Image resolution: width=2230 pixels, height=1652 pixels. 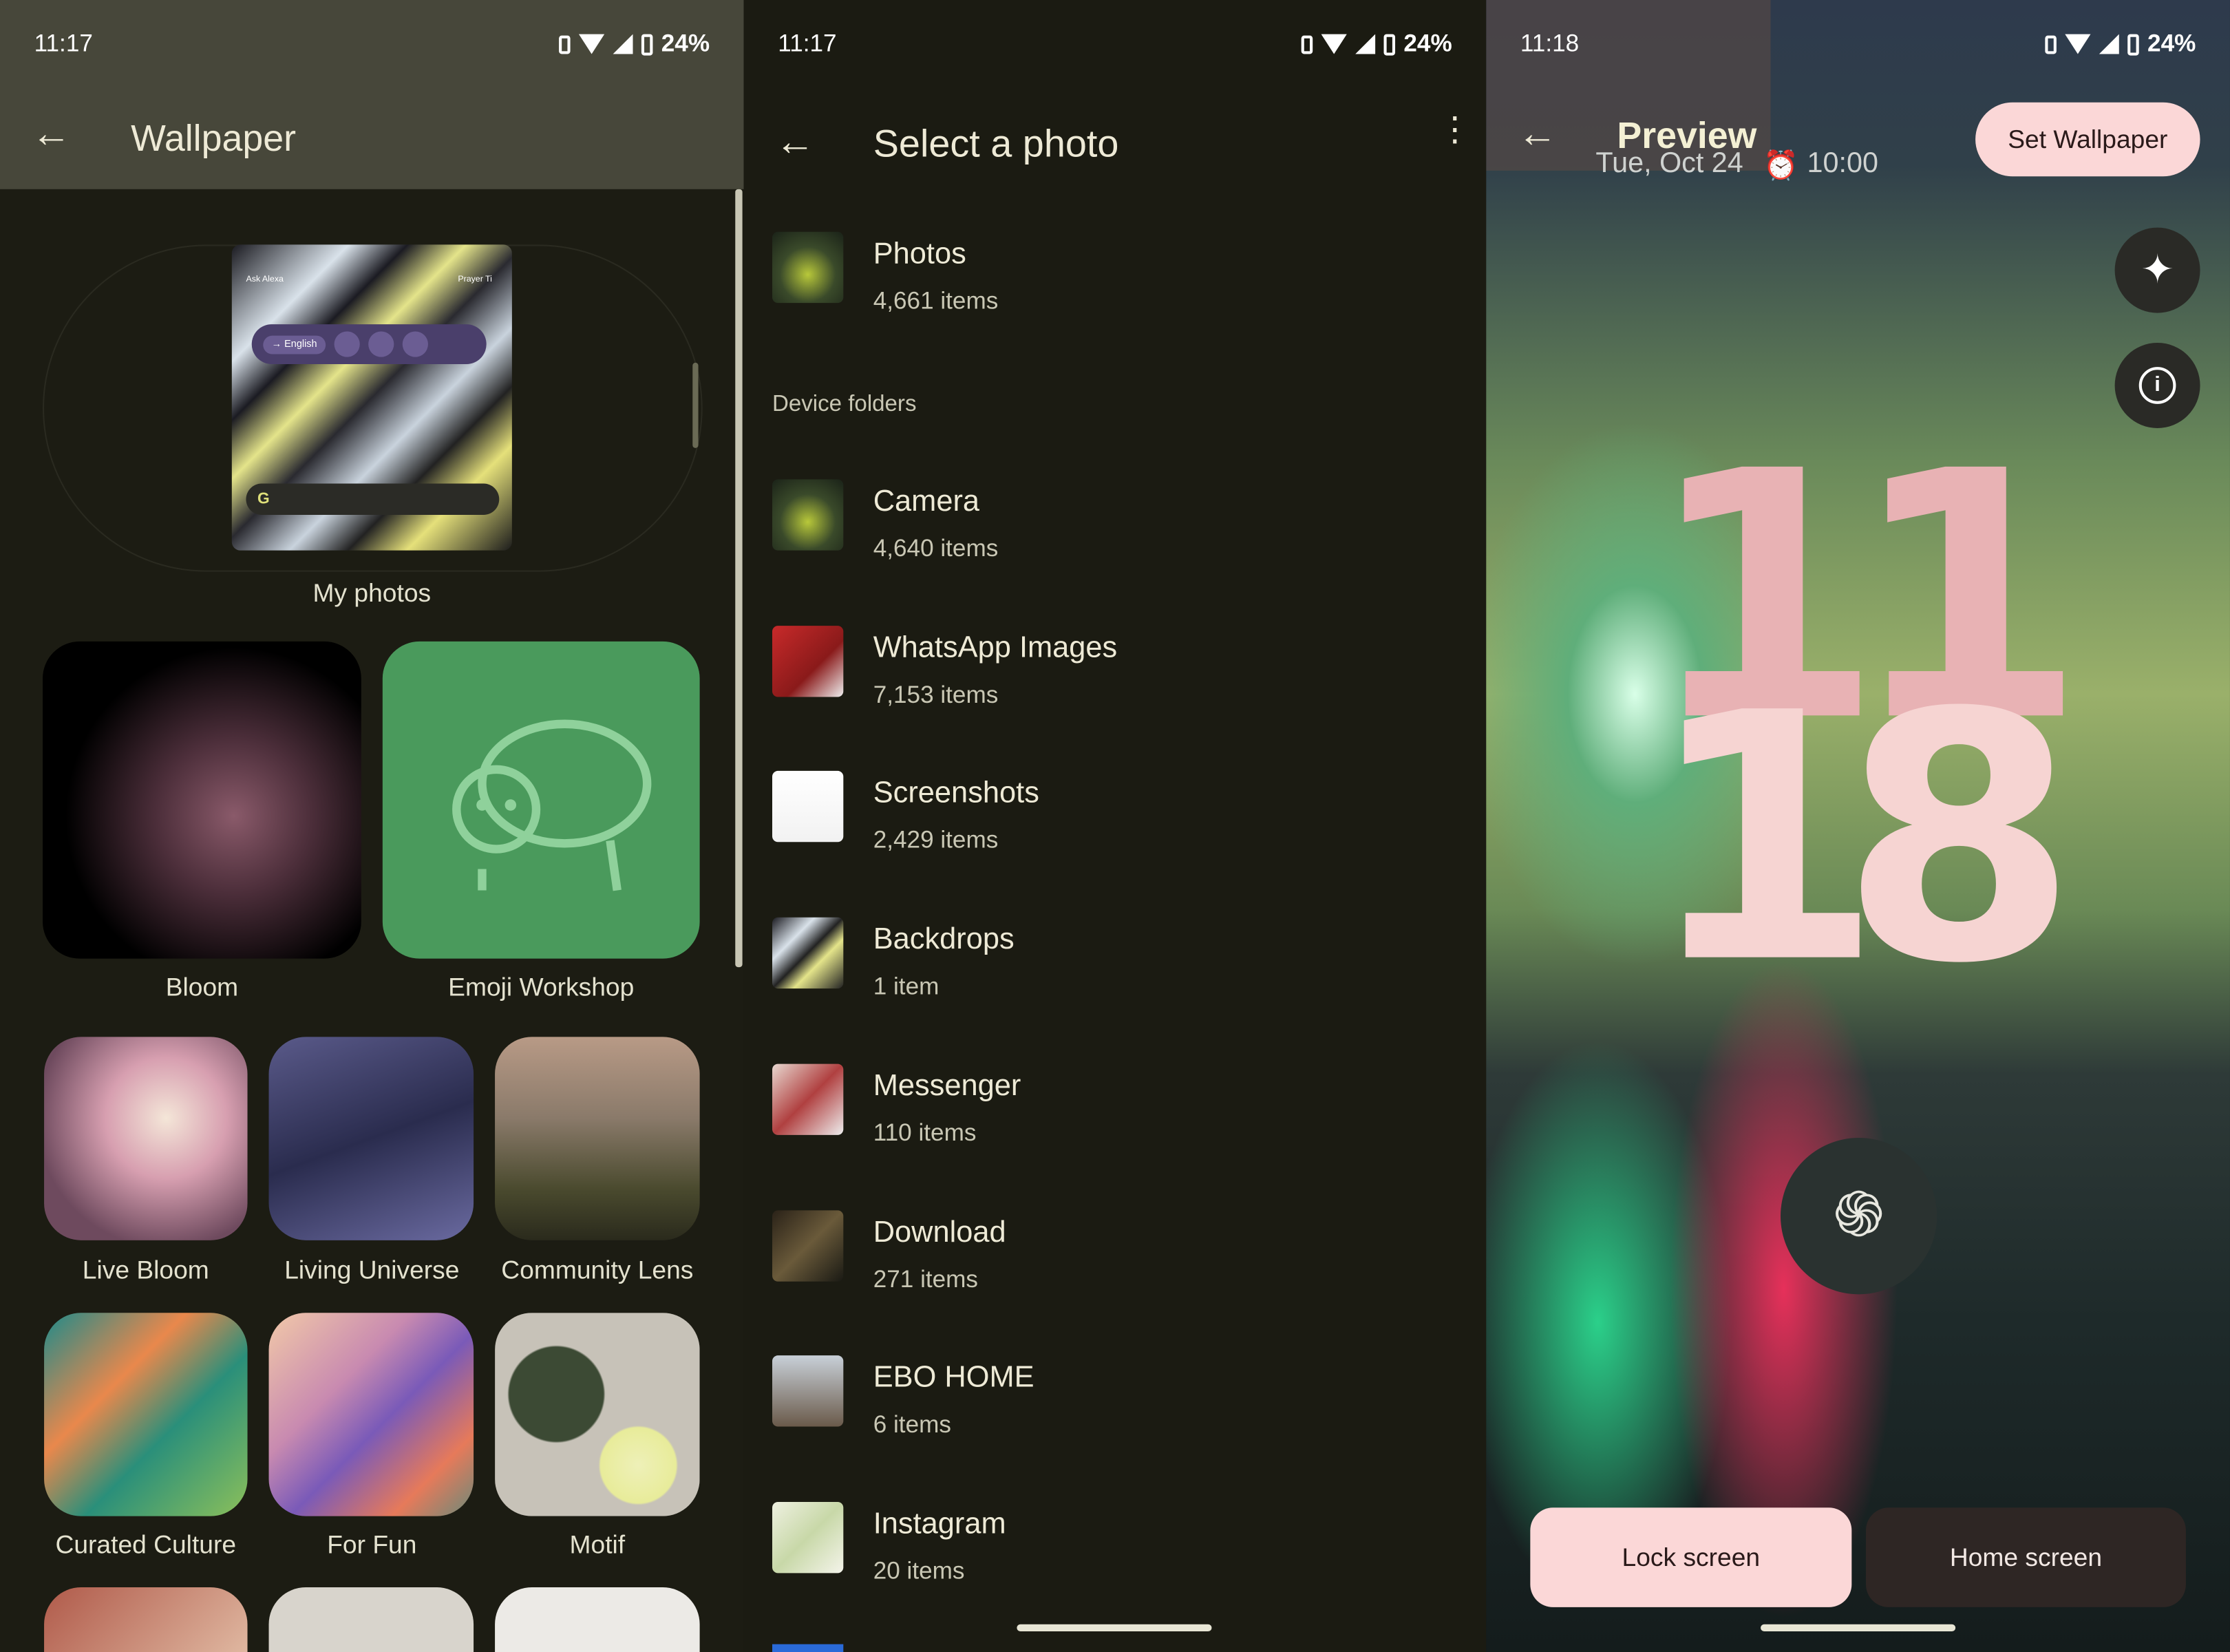 What do you see at coordinates (415, 344) in the screenshot?
I see `camera-icon` at bounding box center [415, 344].